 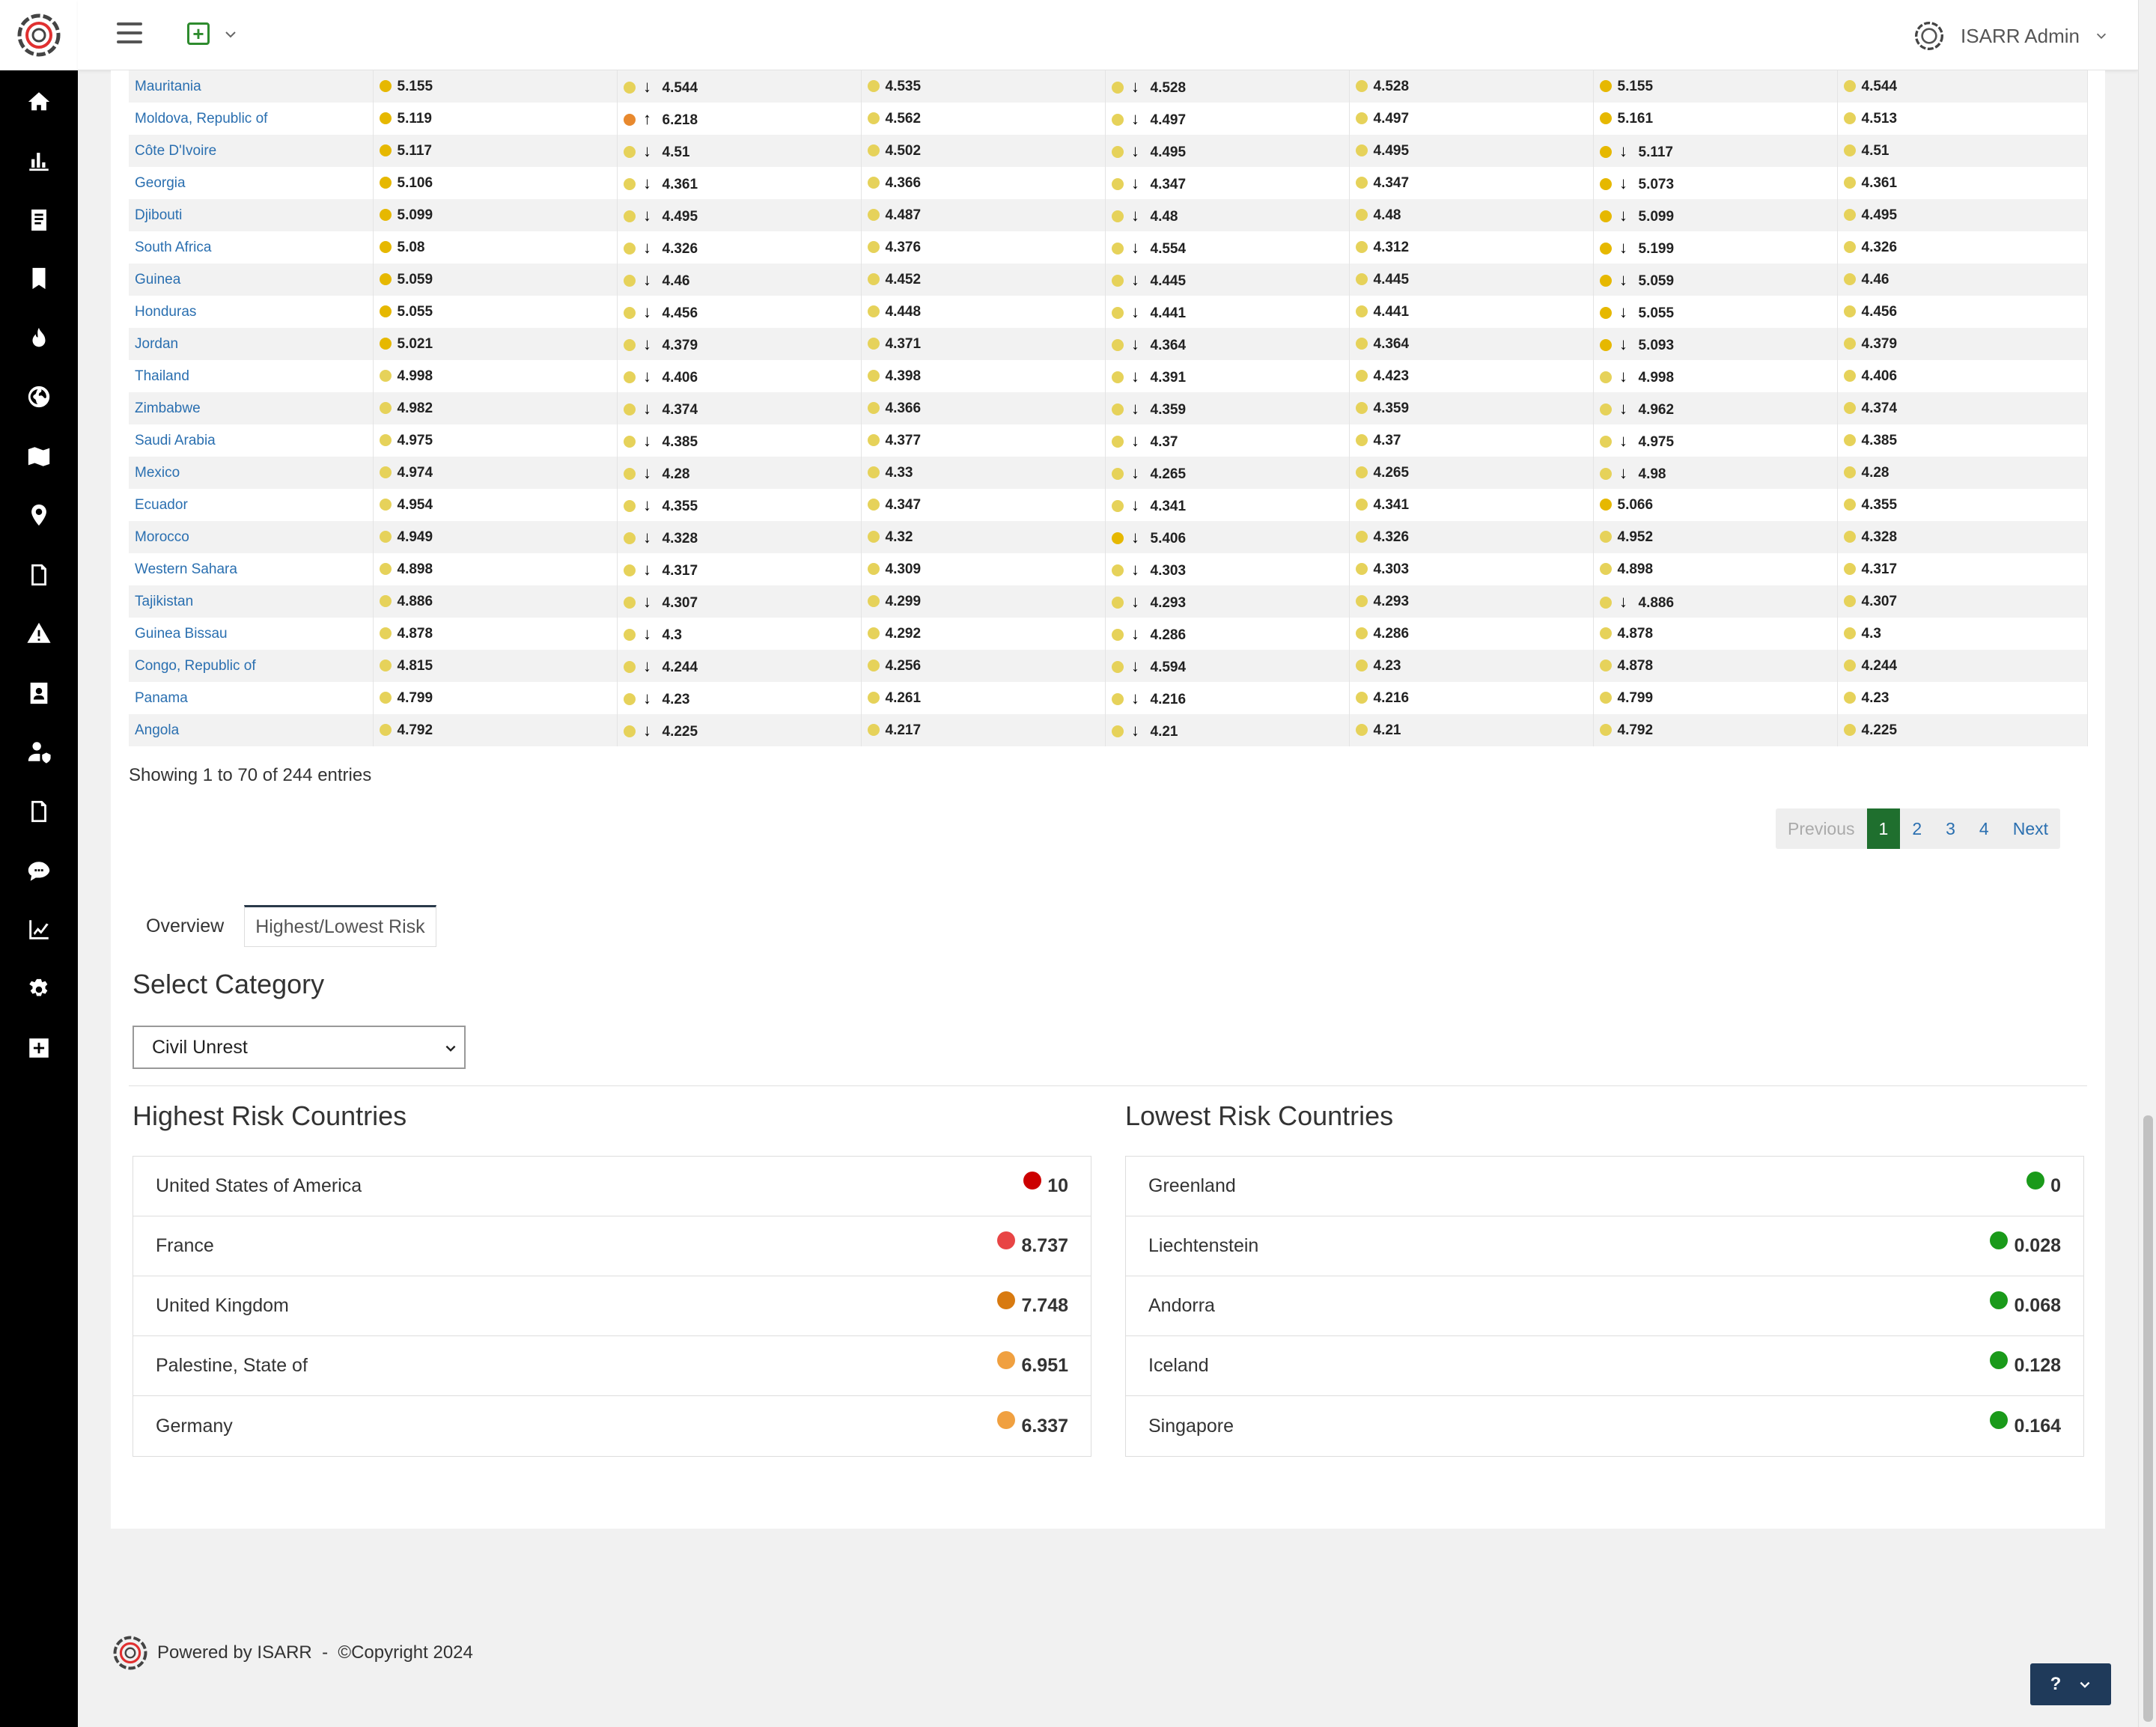 What do you see at coordinates (495, 601) in the screenshot?
I see `risk-score-cell: 4.886` at bounding box center [495, 601].